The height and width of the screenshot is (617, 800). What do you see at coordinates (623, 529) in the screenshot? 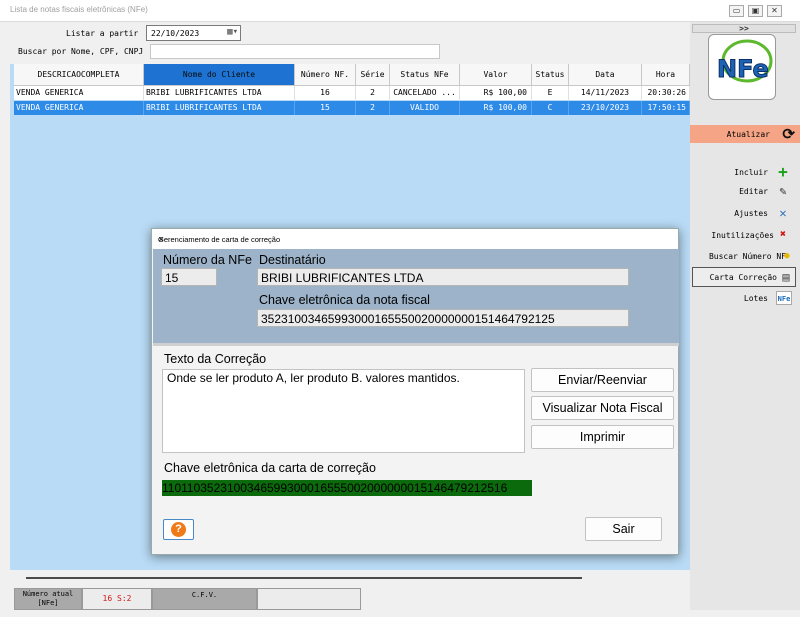
I see `sair-button: Sair` at bounding box center [623, 529].